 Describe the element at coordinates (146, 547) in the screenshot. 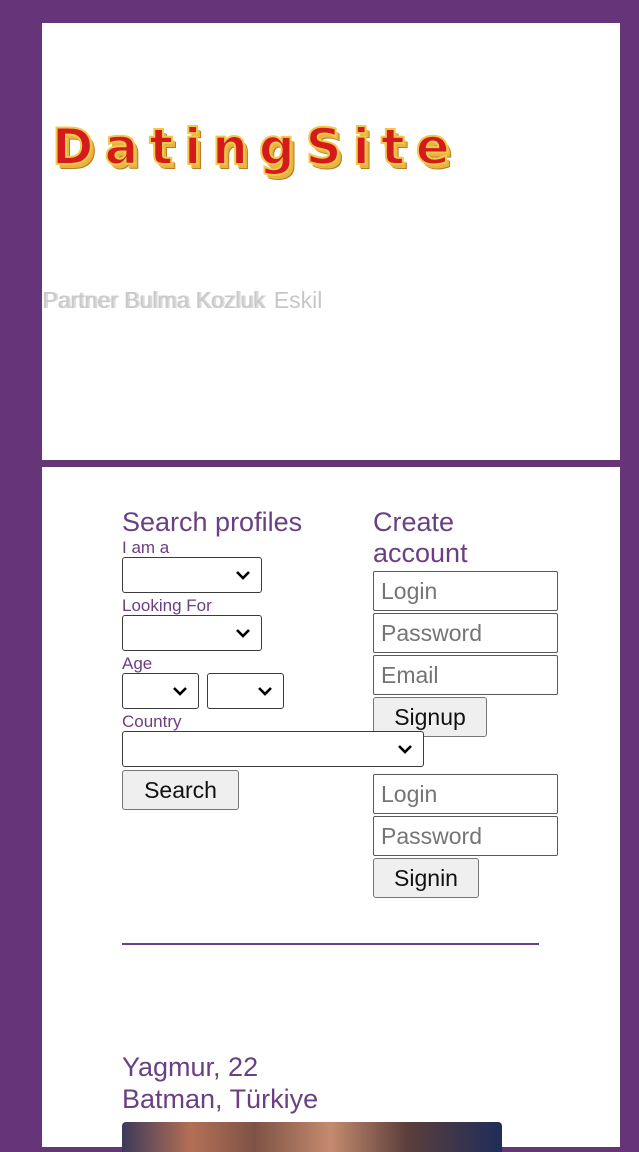

I see `iam-label: I am a` at that location.